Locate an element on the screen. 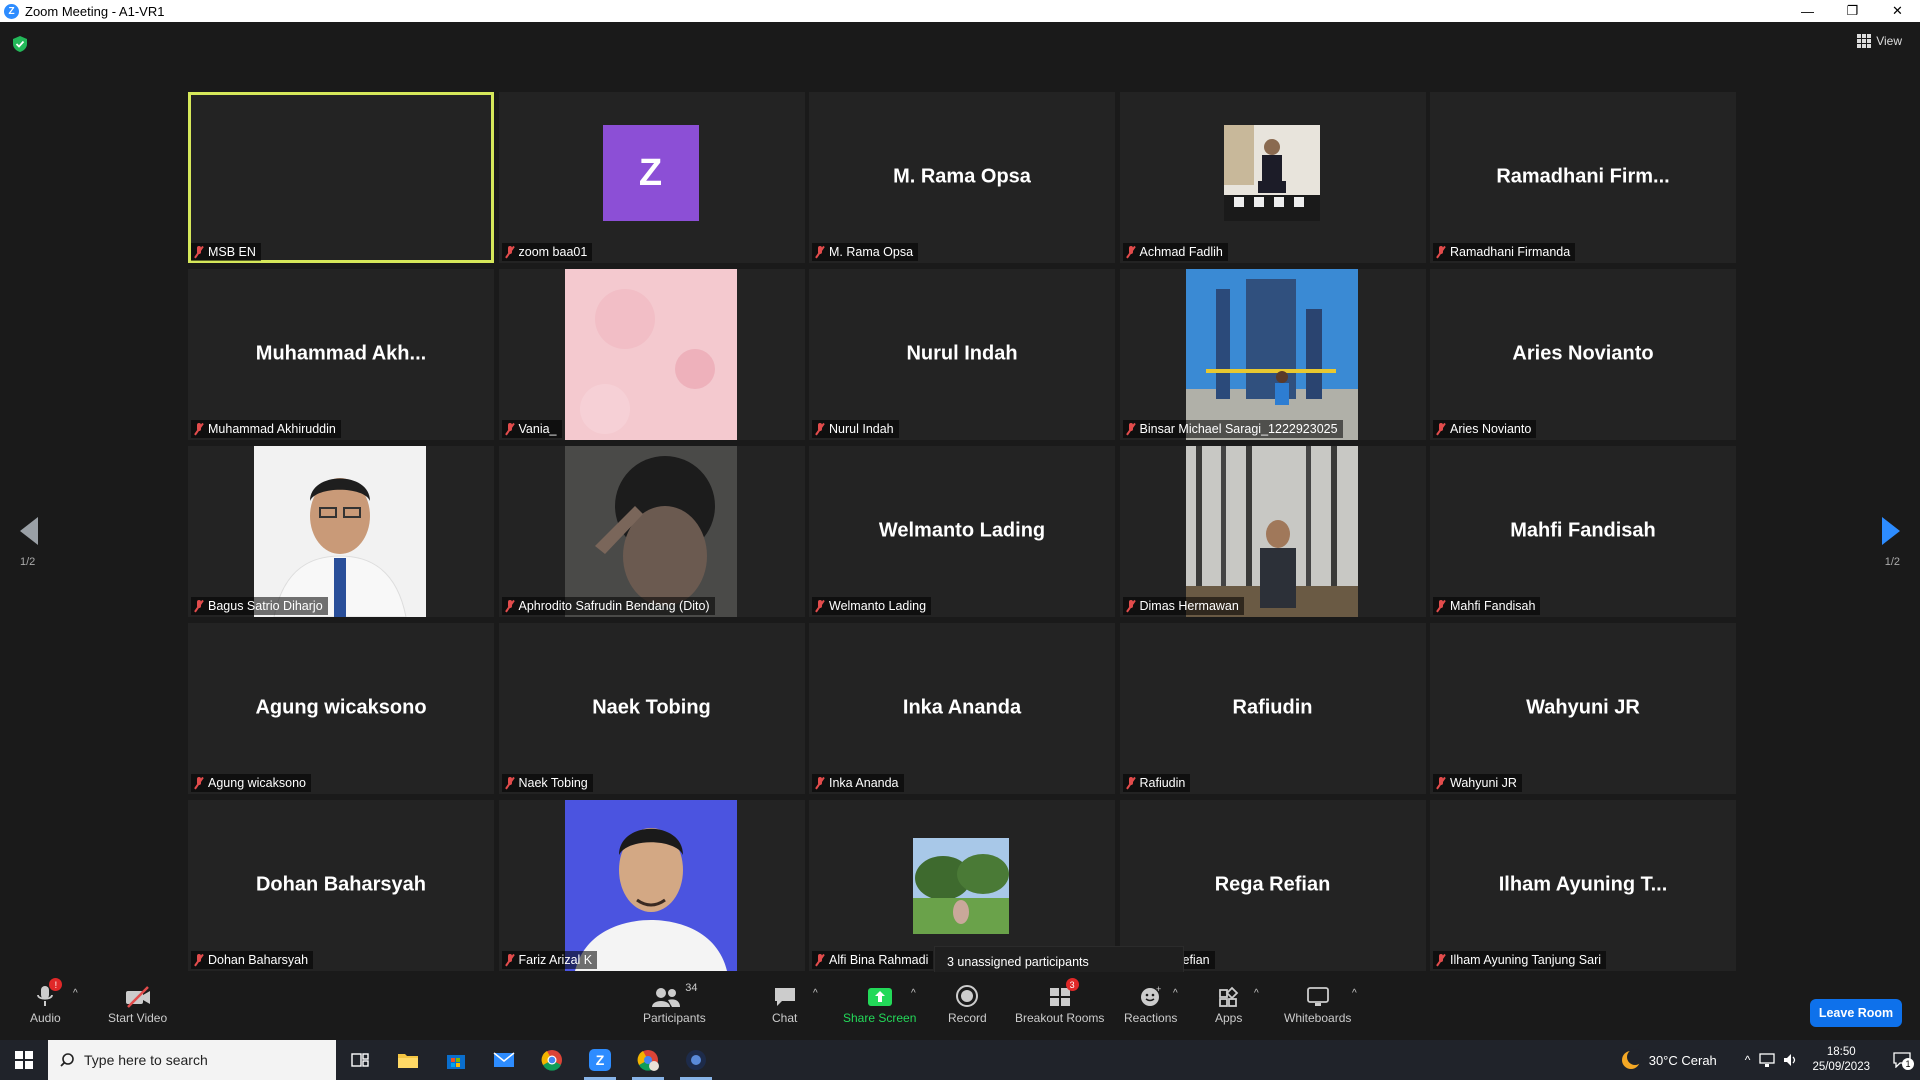 This screenshot has height=1080, width=1920. record-button: Record is located at coordinates (967, 1003).